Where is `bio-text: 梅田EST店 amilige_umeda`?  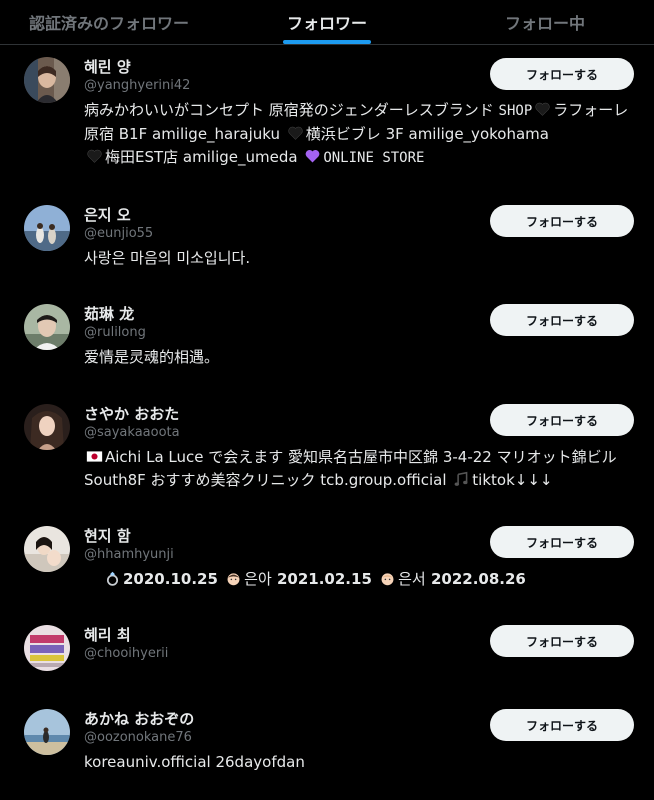 bio-text: 梅田EST店 amilige_umeda is located at coordinates (204, 157).